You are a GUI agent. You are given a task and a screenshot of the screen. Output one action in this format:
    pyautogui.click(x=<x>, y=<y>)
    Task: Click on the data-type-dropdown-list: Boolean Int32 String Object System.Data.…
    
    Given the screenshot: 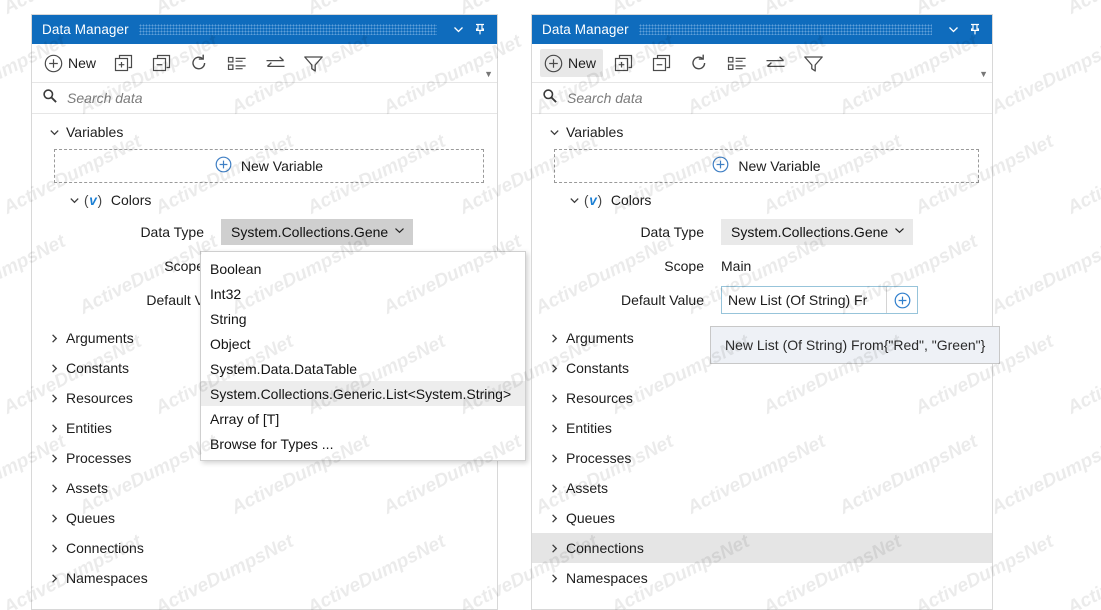 What is the action you would take?
    pyautogui.click(x=363, y=356)
    